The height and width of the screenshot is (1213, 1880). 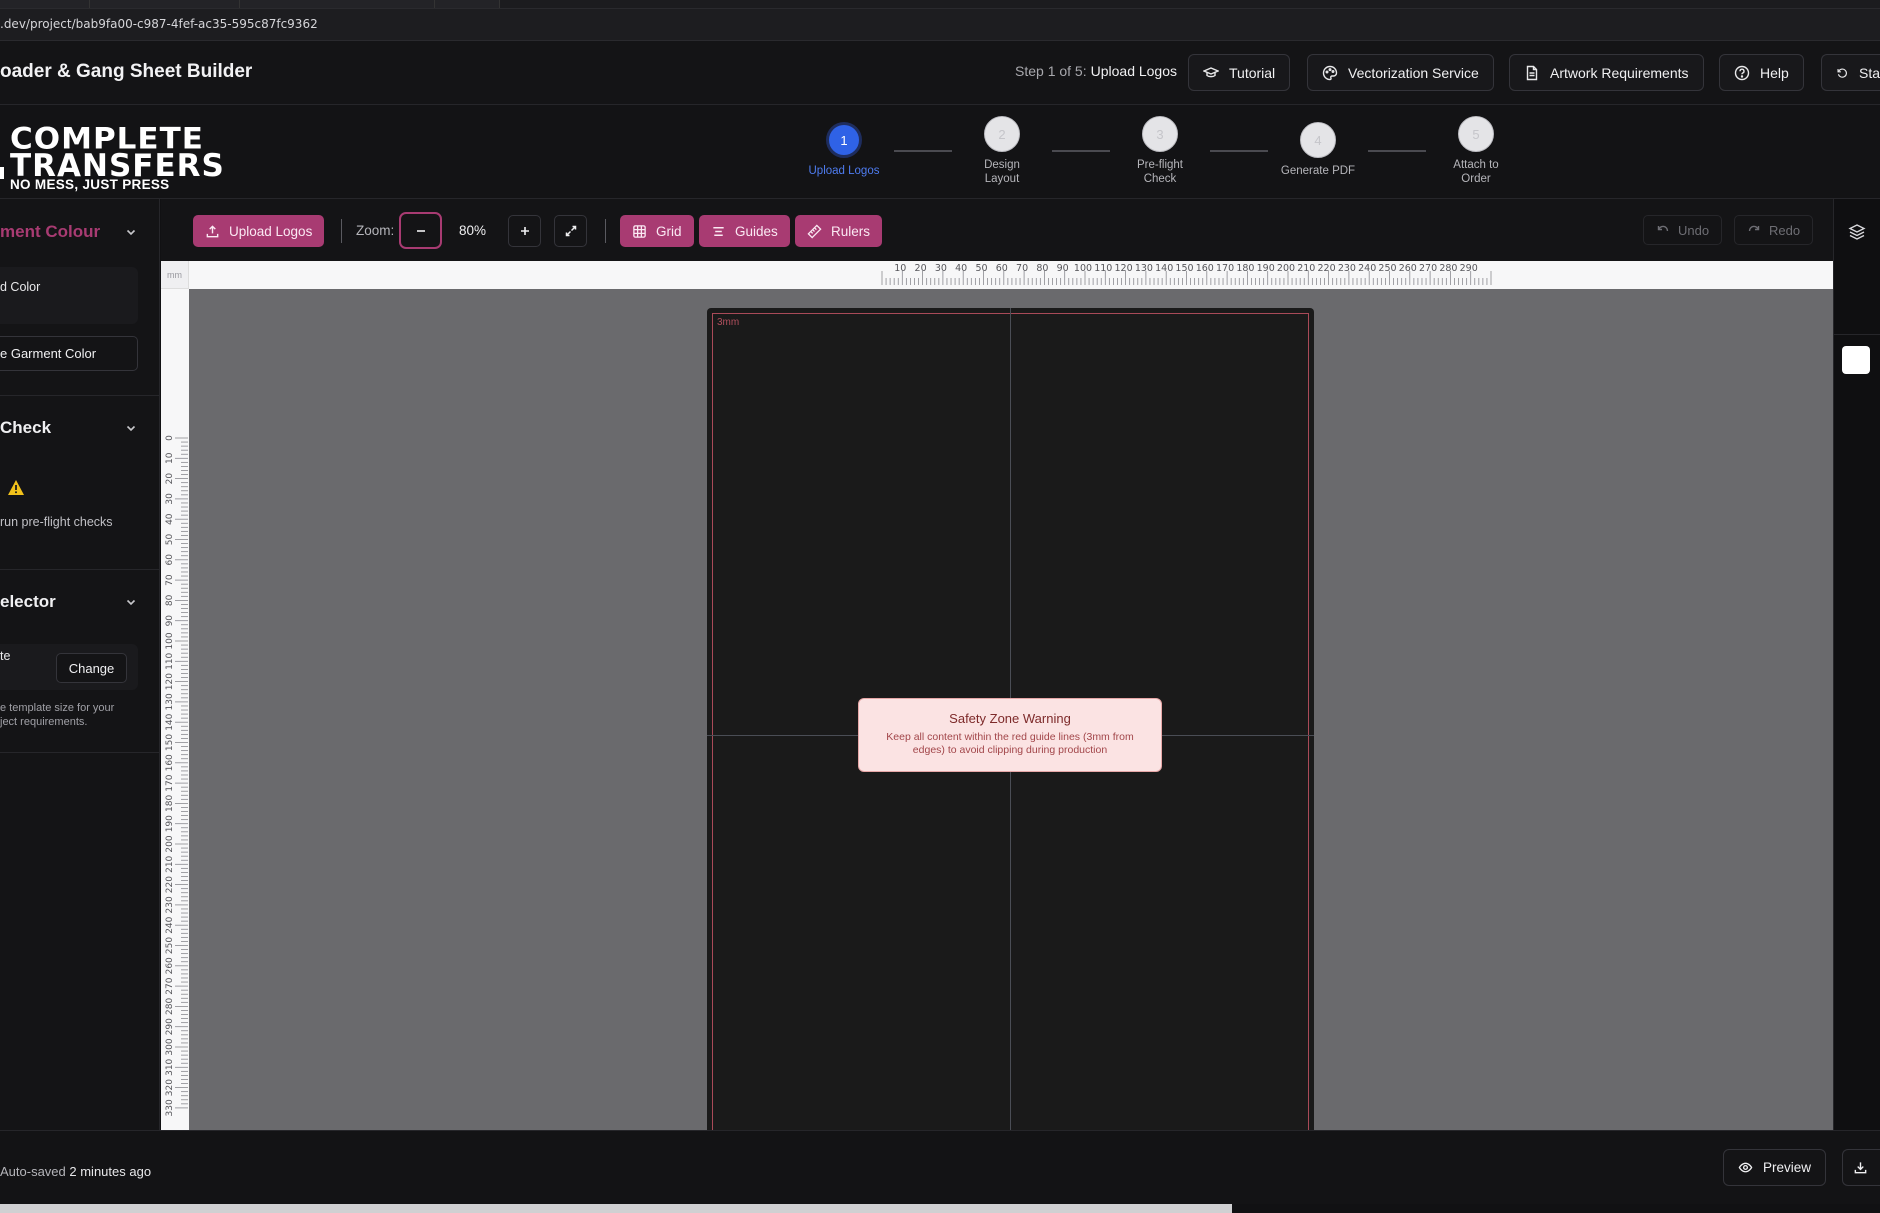 I want to click on upload-icon, so click(x=212, y=230).